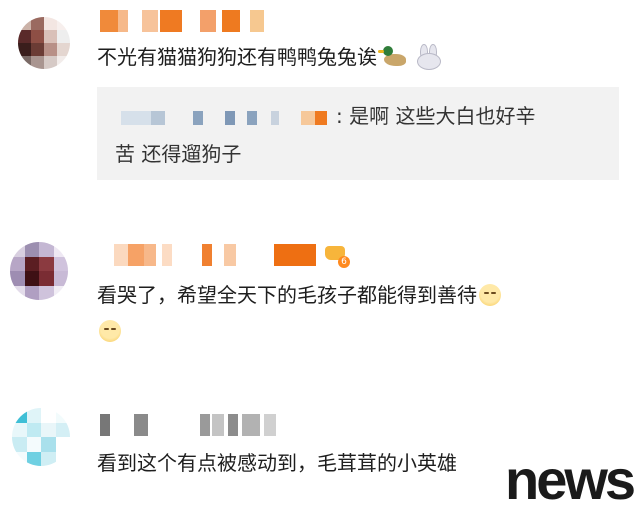 The width and height of the screenshot is (639, 511). What do you see at coordinates (336, 254) in the screenshot?
I see `crown-badge-icon: 6` at bounding box center [336, 254].